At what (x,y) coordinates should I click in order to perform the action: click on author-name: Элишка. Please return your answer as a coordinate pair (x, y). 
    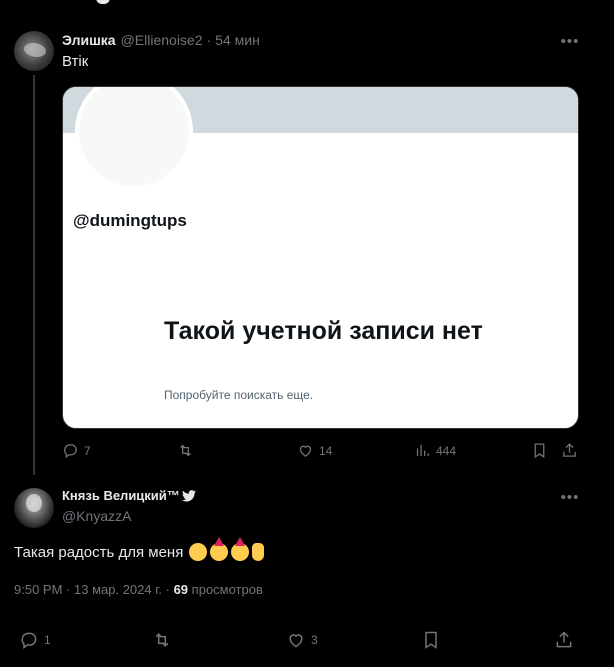
    Looking at the image, I should click on (89, 40).